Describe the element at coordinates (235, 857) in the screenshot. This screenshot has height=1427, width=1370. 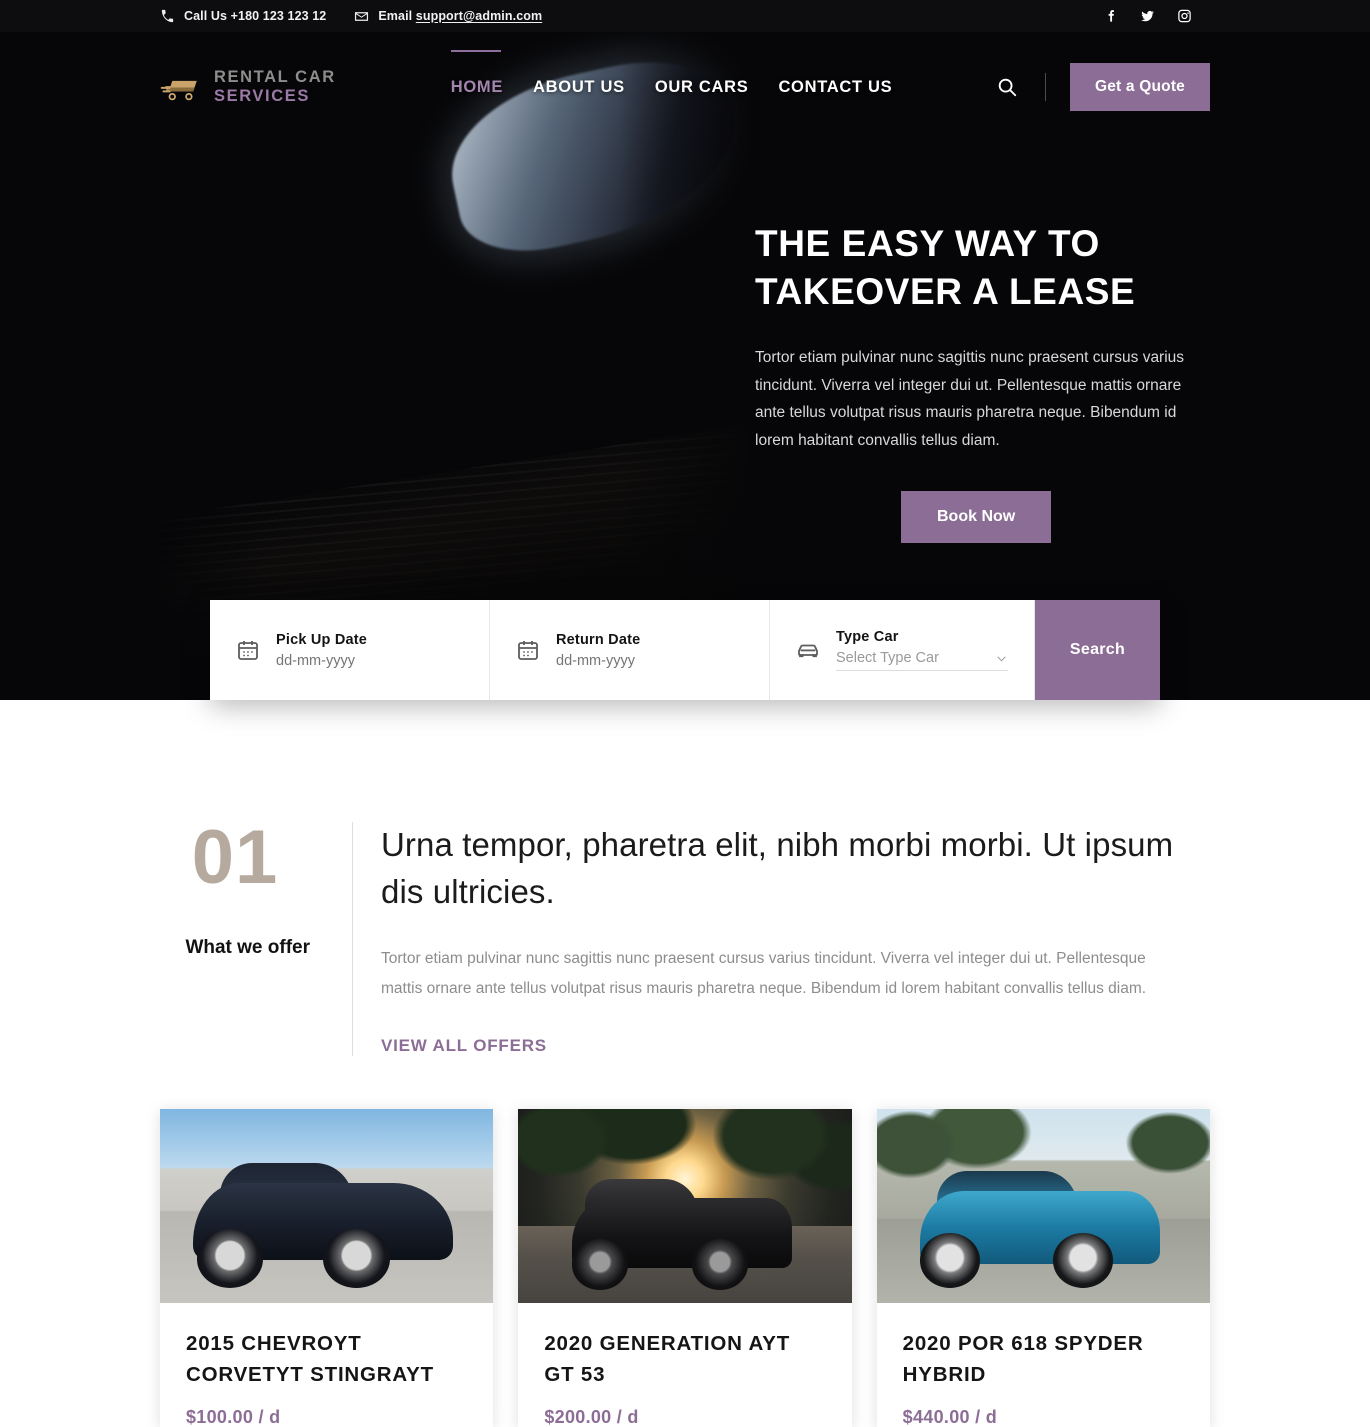
I see `offers-number: 01` at that location.